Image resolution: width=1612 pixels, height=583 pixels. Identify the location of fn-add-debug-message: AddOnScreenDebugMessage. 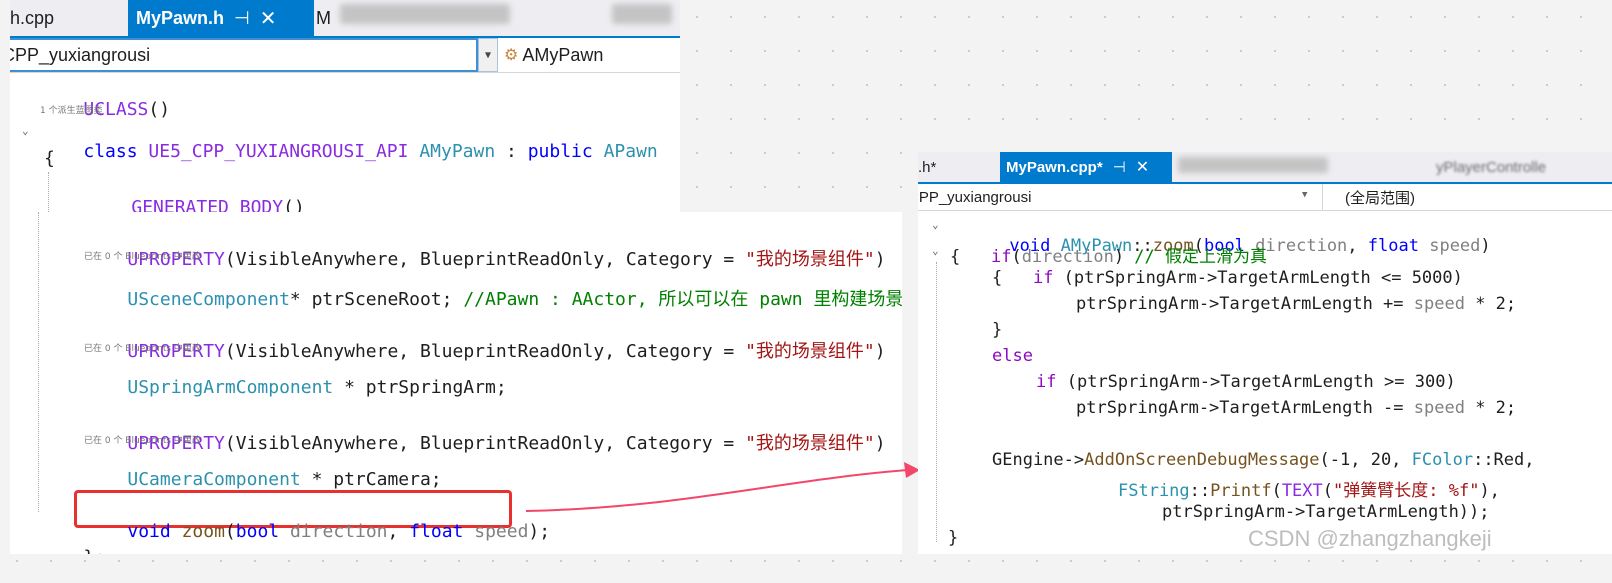
(1202, 460).